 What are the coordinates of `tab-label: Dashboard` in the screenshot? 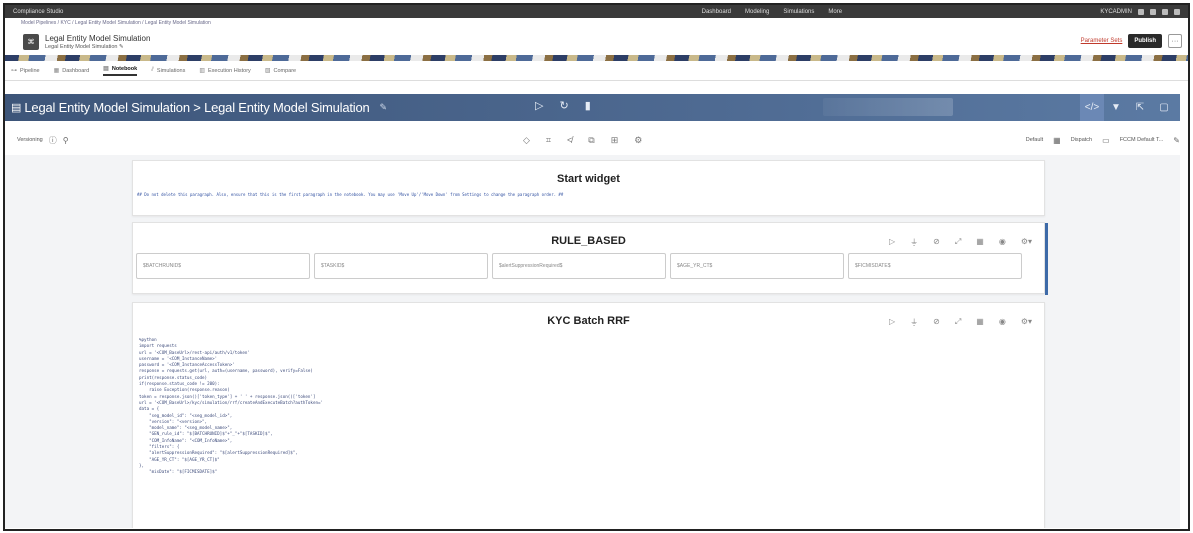 It's located at (76, 70).